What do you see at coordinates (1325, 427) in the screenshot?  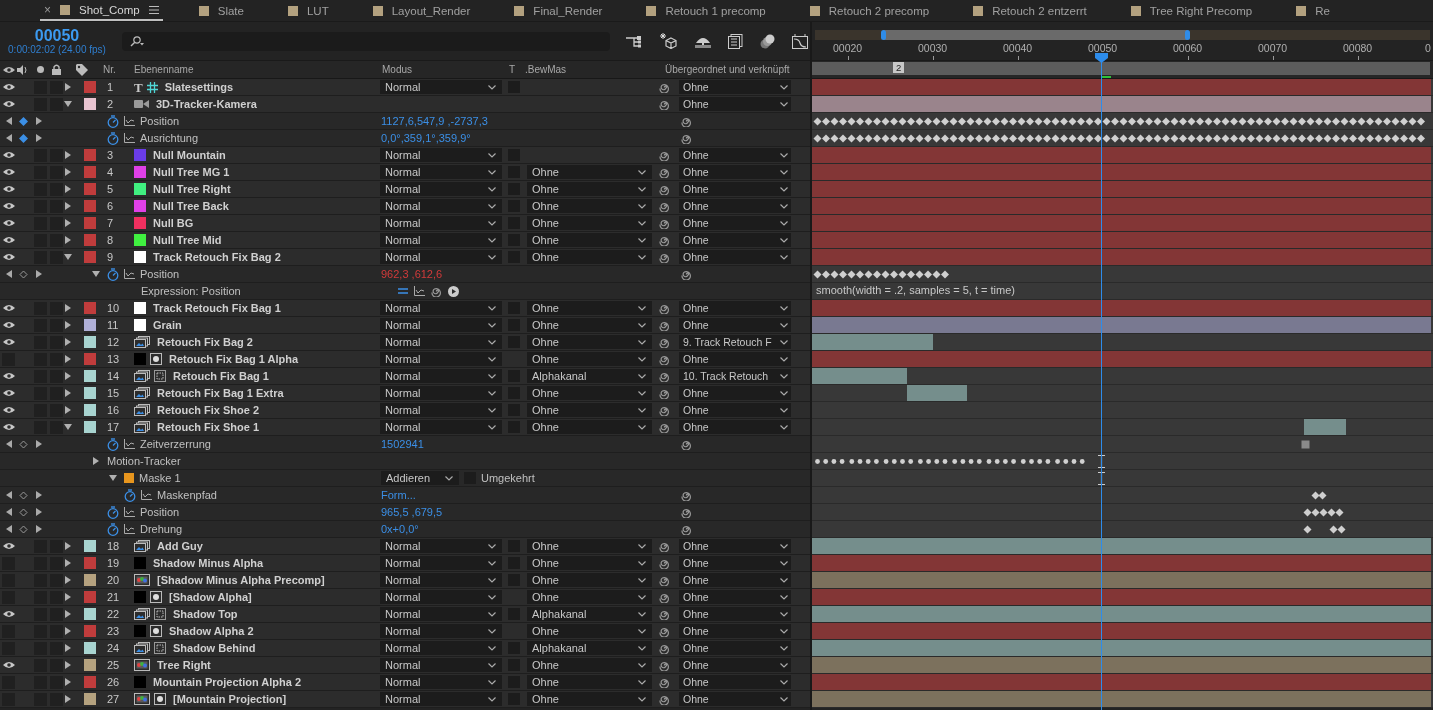 I see `layer-duration-bar` at bounding box center [1325, 427].